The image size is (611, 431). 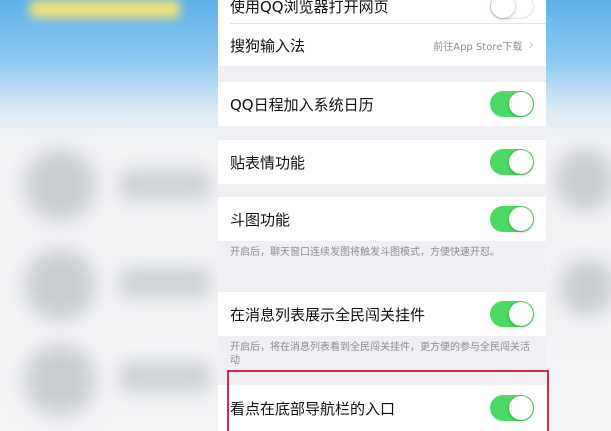 I want to click on stickers-toggle, so click(x=512, y=162).